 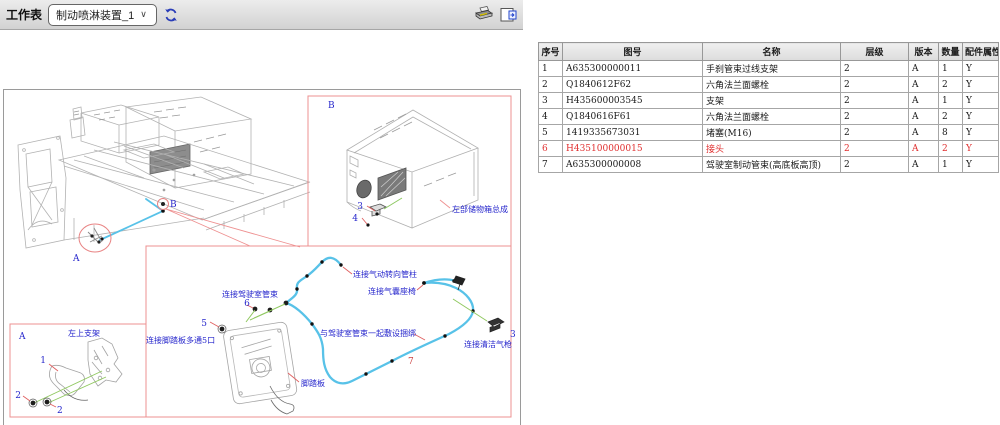 I want to click on col-part: 图号, so click(x=632, y=51).